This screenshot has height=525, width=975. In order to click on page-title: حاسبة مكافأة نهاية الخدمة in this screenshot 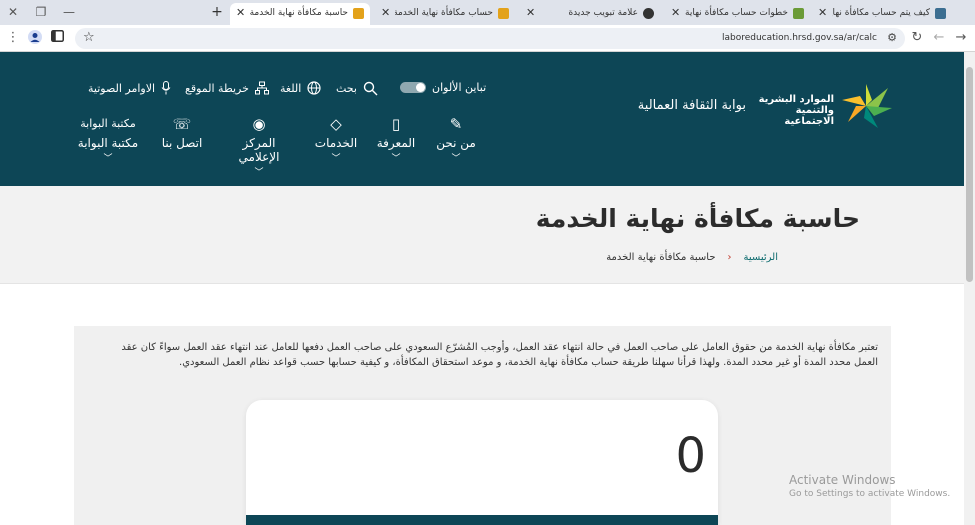, I will do `click(697, 218)`.